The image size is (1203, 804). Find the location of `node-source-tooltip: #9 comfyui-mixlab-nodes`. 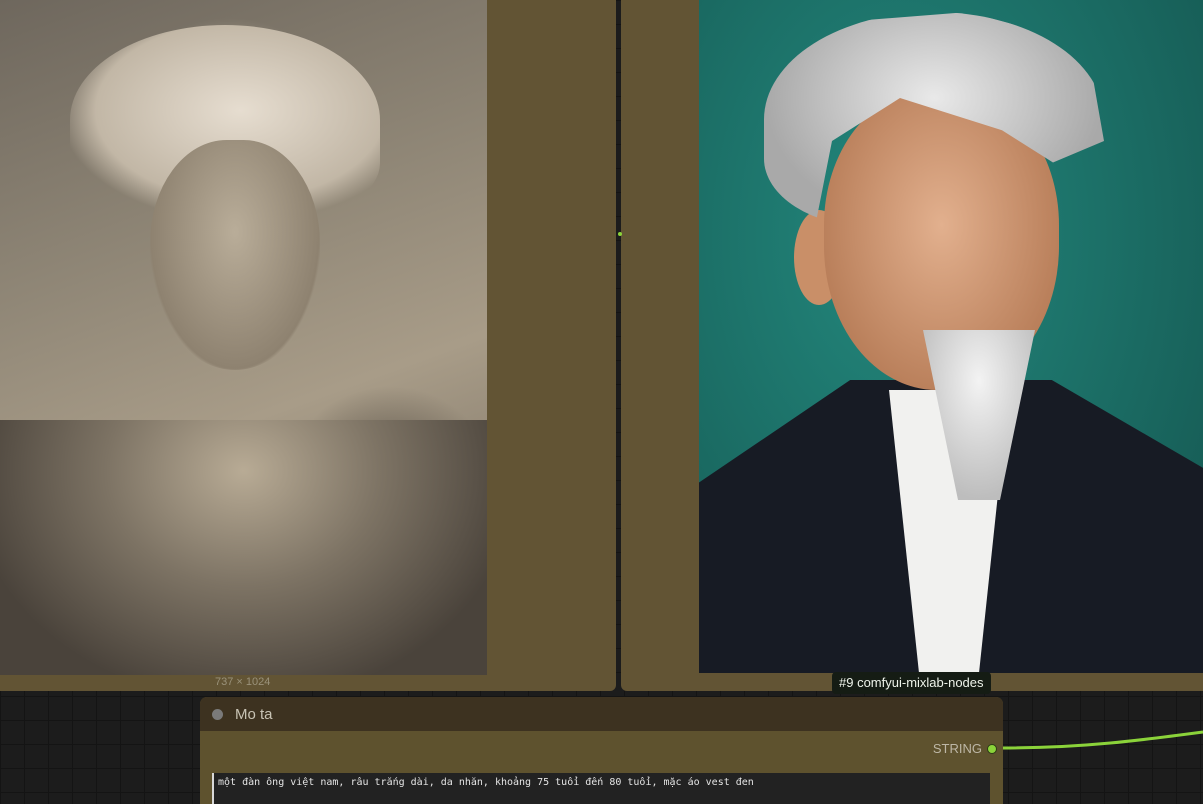

node-source-tooltip: #9 comfyui-mixlab-nodes is located at coordinates (911, 683).